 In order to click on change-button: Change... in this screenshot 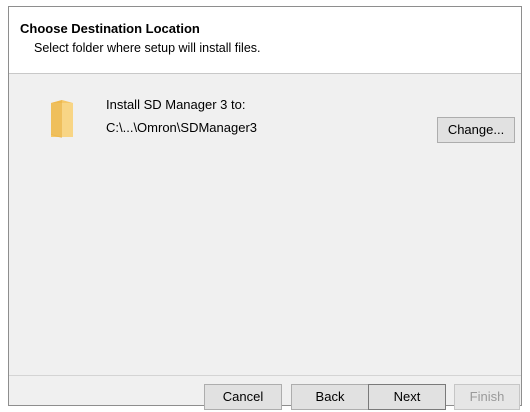, I will do `click(476, 130)`.